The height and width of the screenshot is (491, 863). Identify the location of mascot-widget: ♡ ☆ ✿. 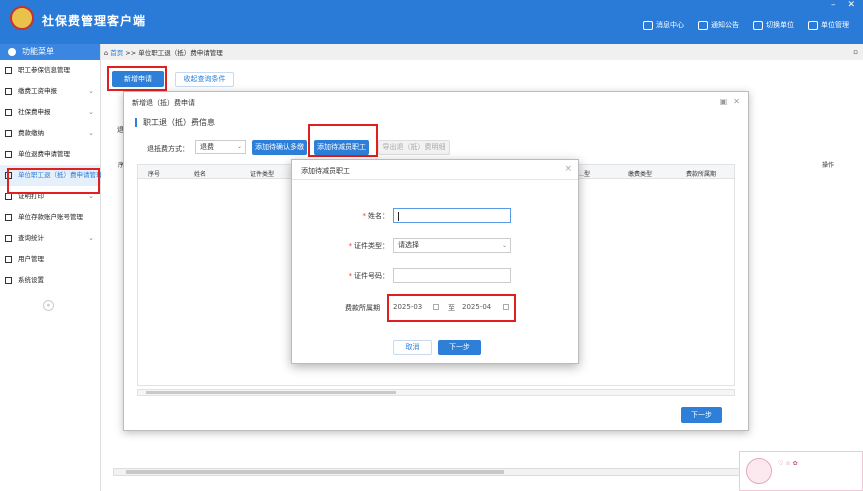
(801, 471).